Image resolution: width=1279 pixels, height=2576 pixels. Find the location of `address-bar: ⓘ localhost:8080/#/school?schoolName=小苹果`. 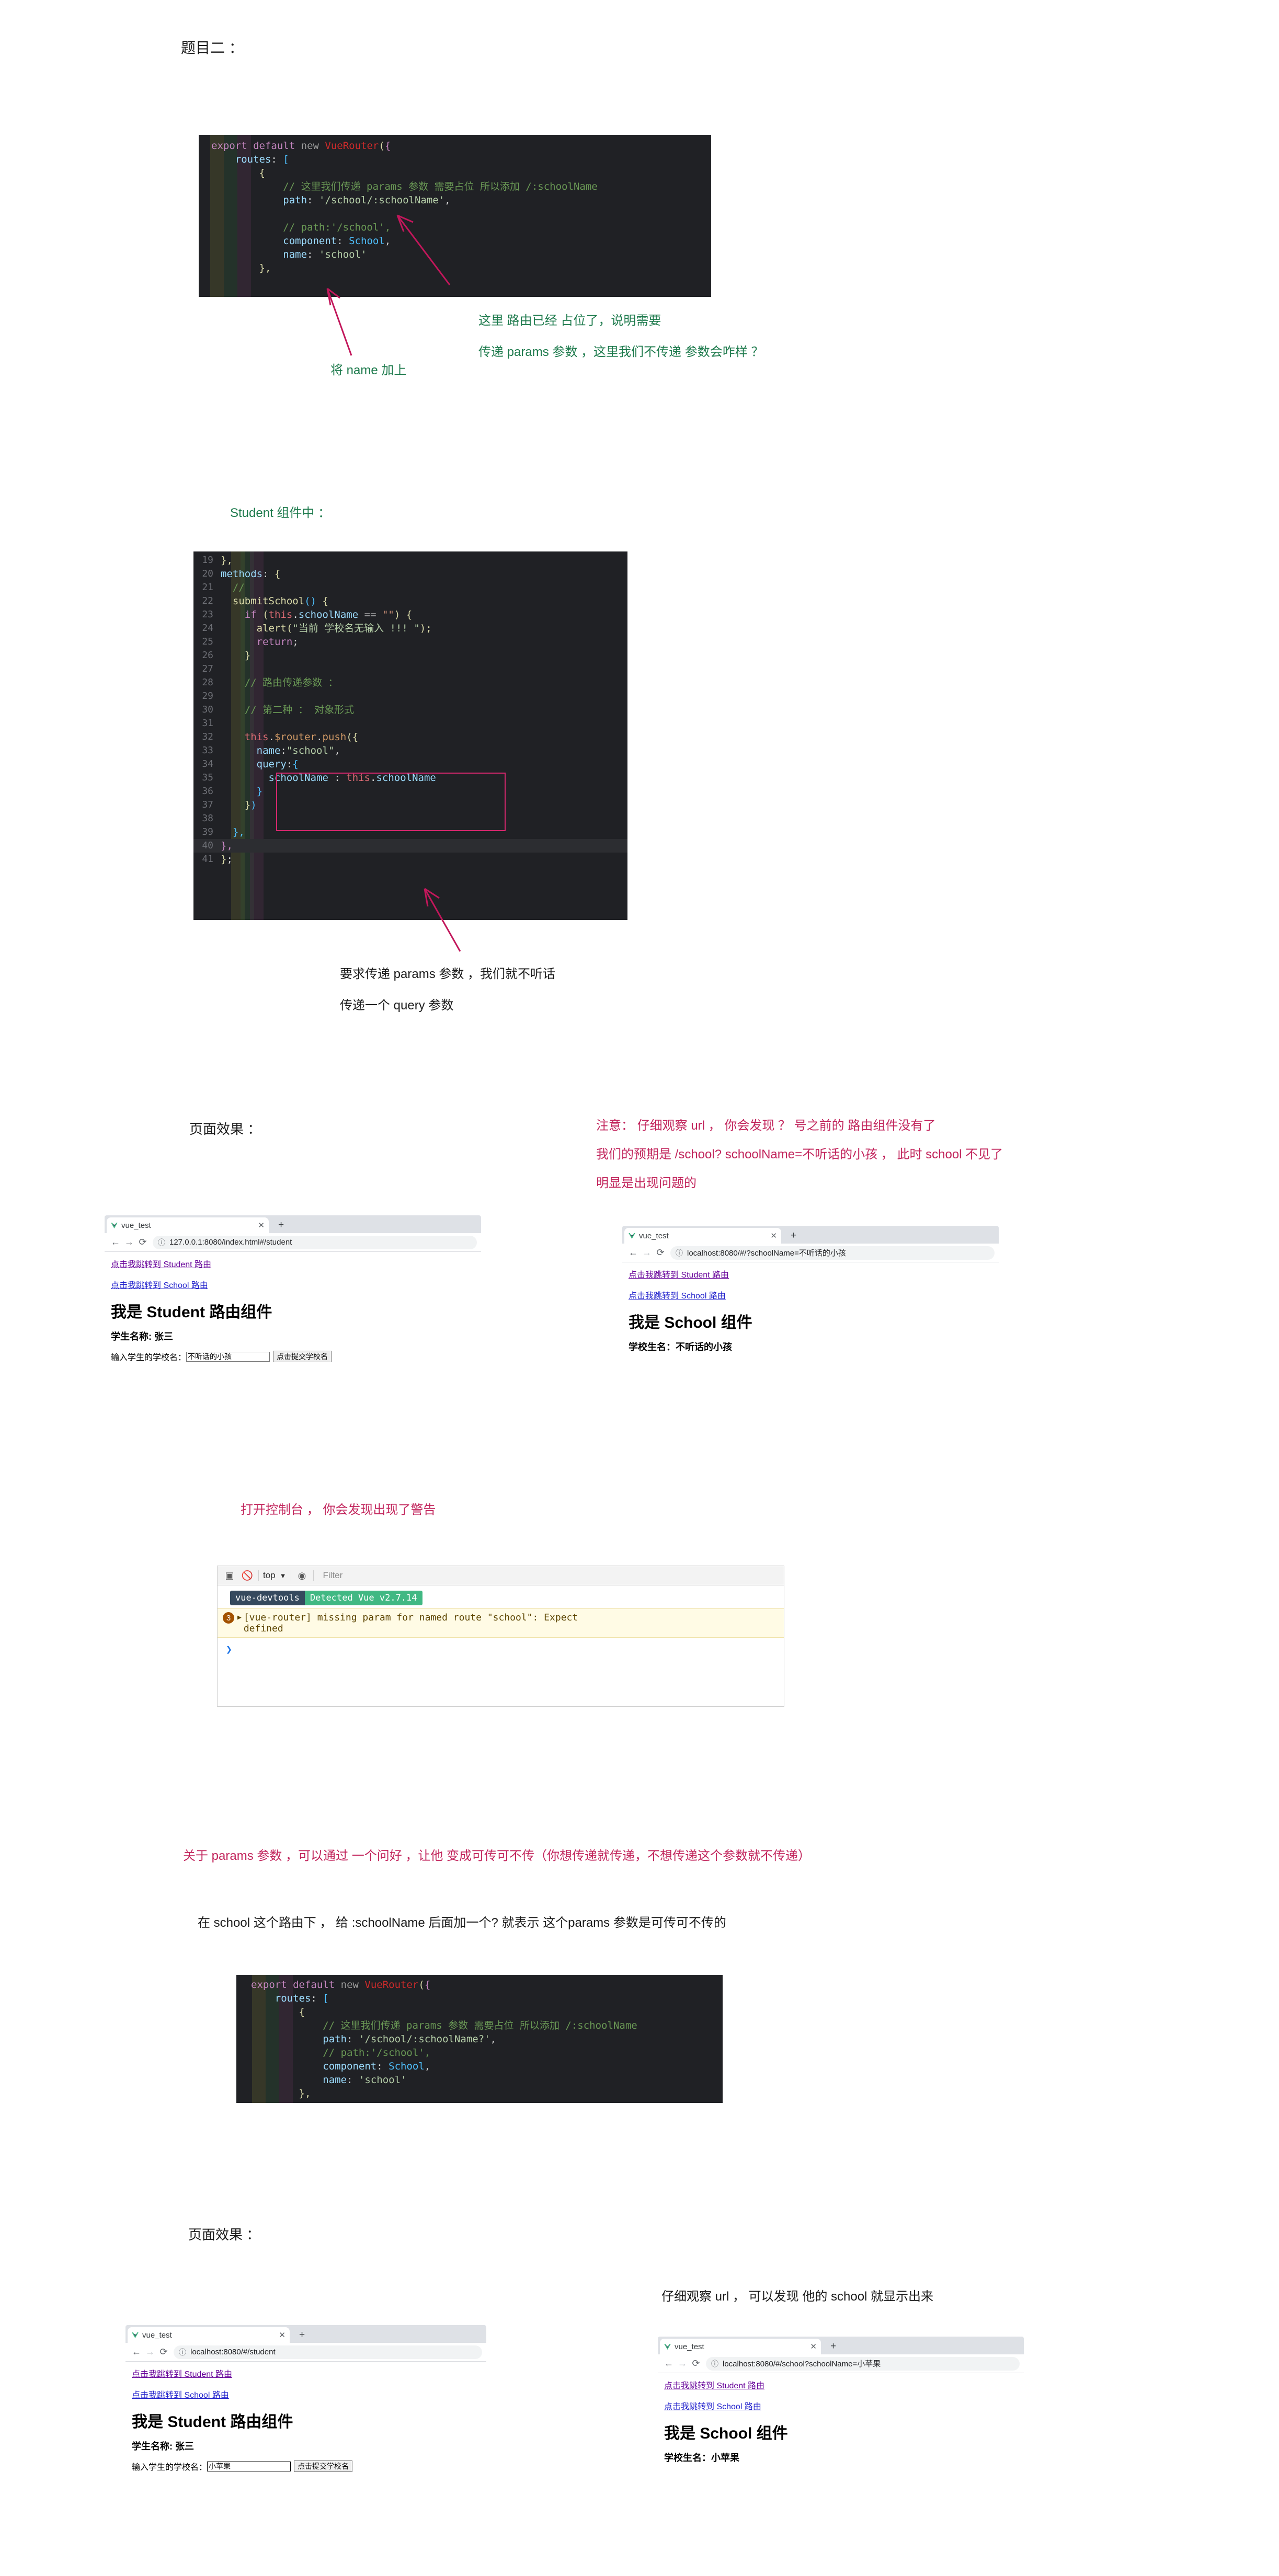

address-bar: ⓘ localhost:8080/#/school?schoolName=小苹果 is located at coordinates (863, 2363).